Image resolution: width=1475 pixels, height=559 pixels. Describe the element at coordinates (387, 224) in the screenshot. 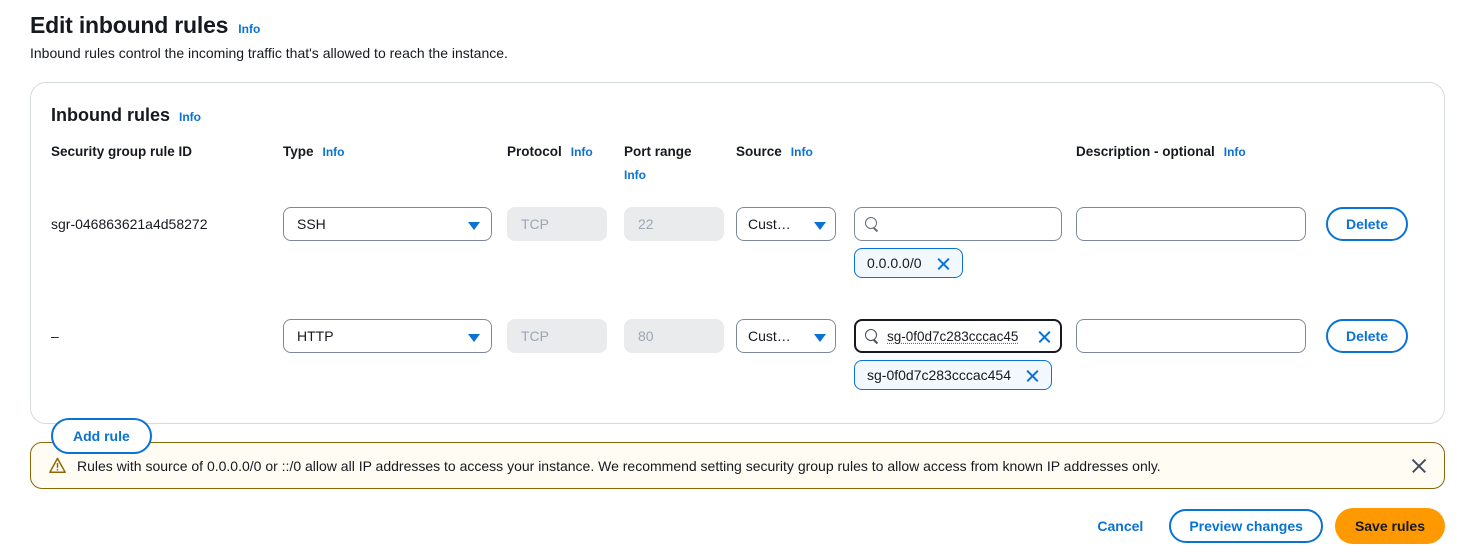

I see `type-select: SSH` at that location.